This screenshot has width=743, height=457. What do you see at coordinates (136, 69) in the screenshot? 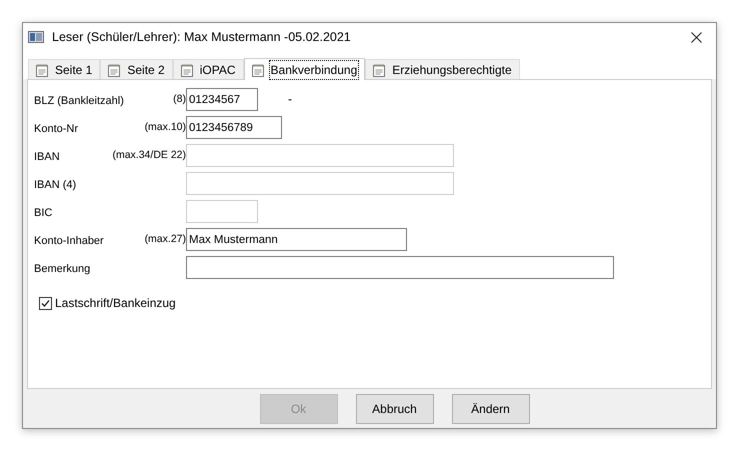
I see `tab: Seite 2` at bounding box center [136, 69].